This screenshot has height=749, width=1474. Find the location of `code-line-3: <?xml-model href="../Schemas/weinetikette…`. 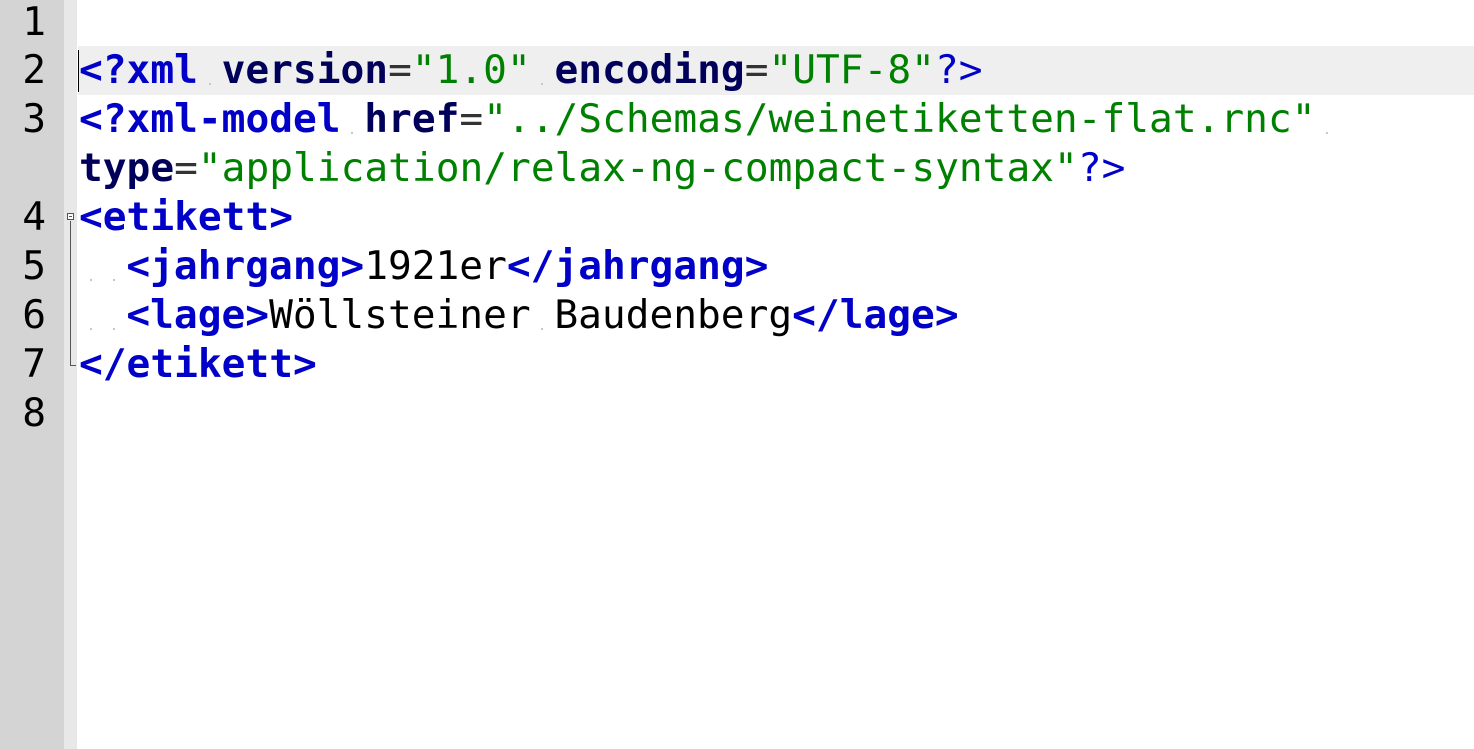

code-line-3: <?xml-model href="../Schemas/weinetikette… is located at coordinates (709, 119).